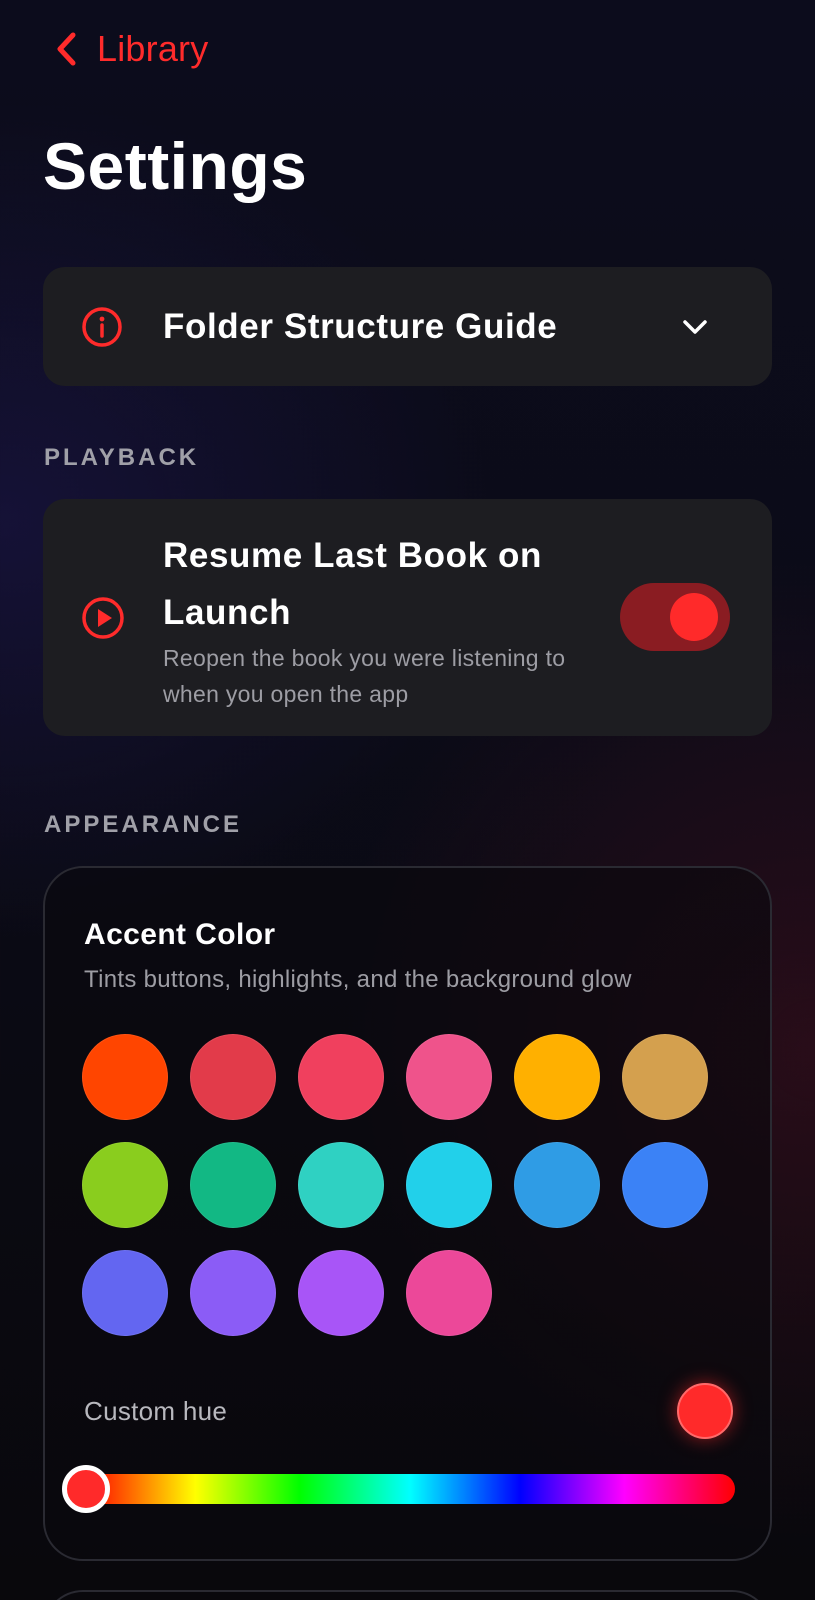 This screenshot has width=815, height=1600. What do you see at coordinates (122, 457) in the screenshot?
I see `playback-section-label: PLAYBACK` at bounding box center [122, 457].